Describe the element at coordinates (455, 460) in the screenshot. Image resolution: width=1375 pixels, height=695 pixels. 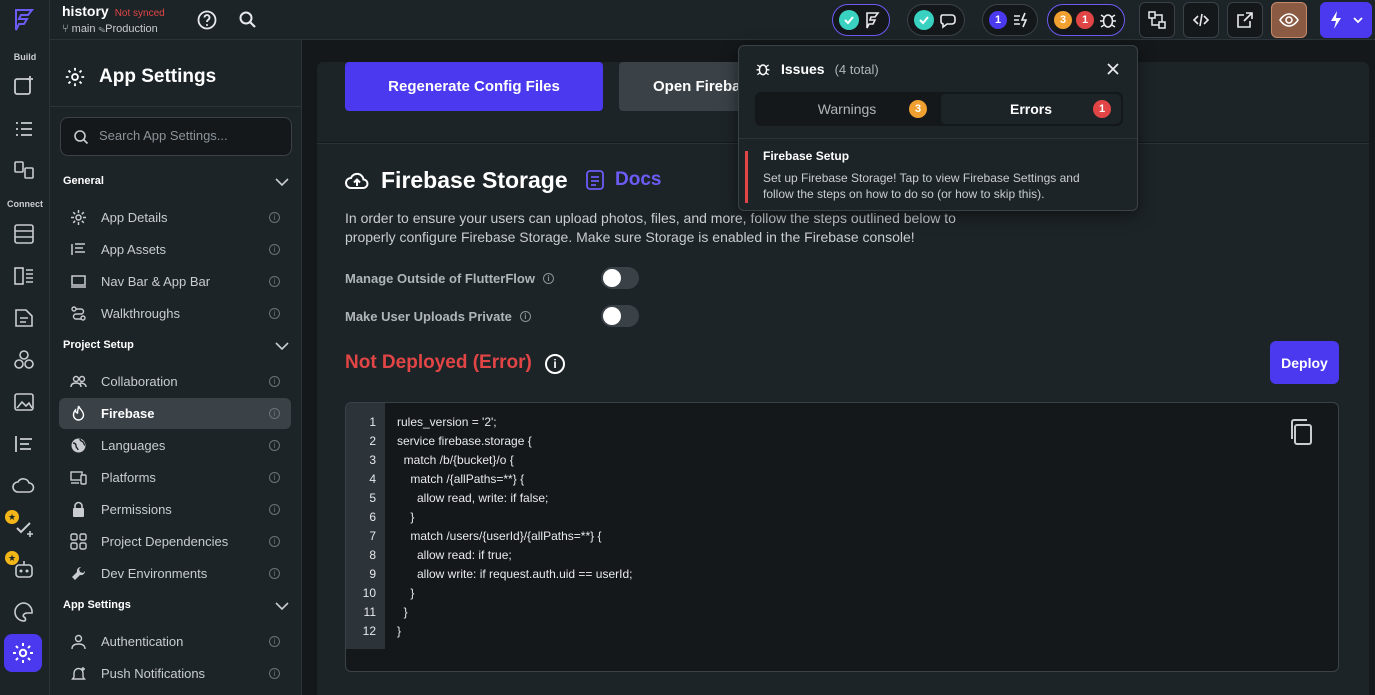
I see `code-line: match /b/{bucket}/o {` at that location.